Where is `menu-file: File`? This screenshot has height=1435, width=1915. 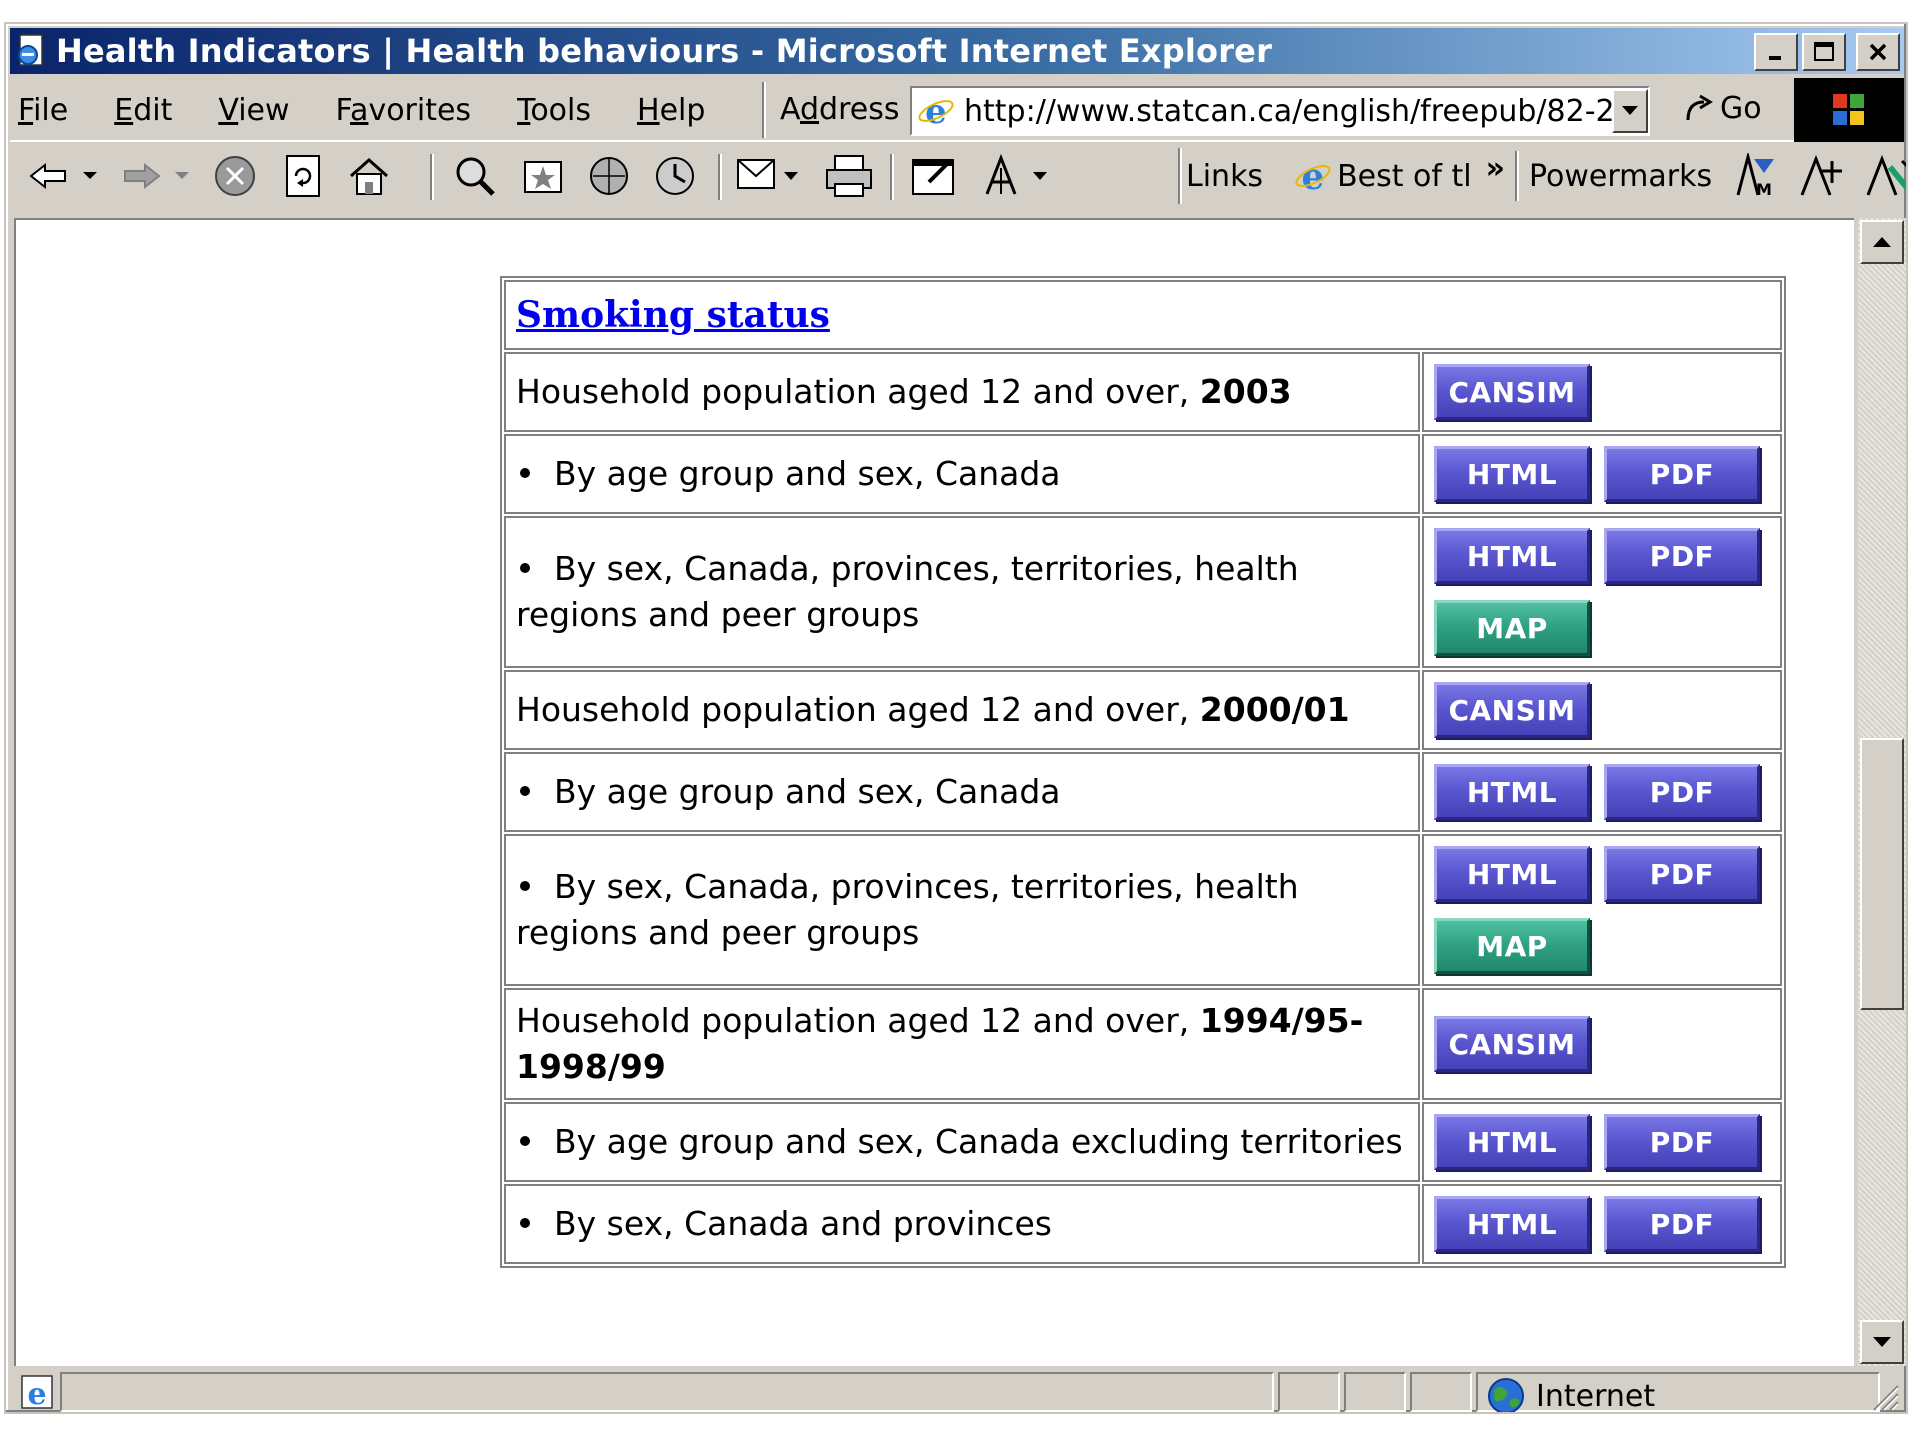 menu-file: File is located at coordinates (43, 110).